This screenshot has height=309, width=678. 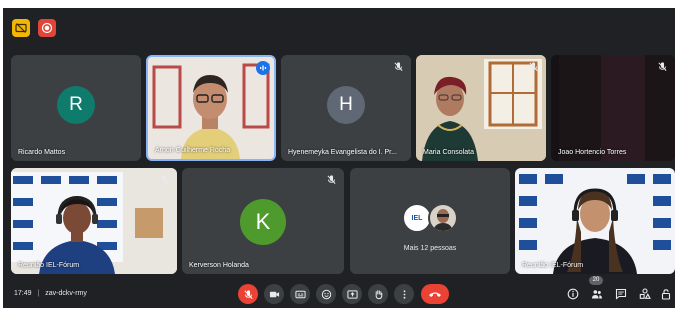 I want to click on reactions-button, so click(x=326, y=294).